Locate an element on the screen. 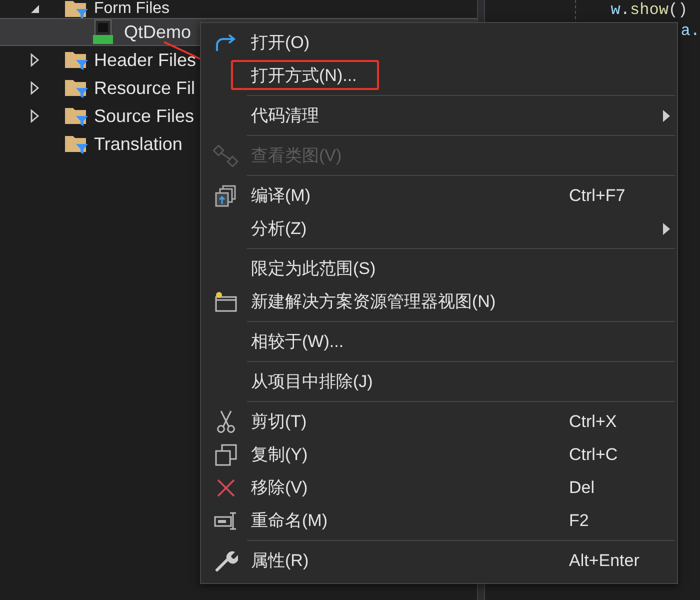 The image size is (700, 600). code-token: () is located at coordinates (678, 10).